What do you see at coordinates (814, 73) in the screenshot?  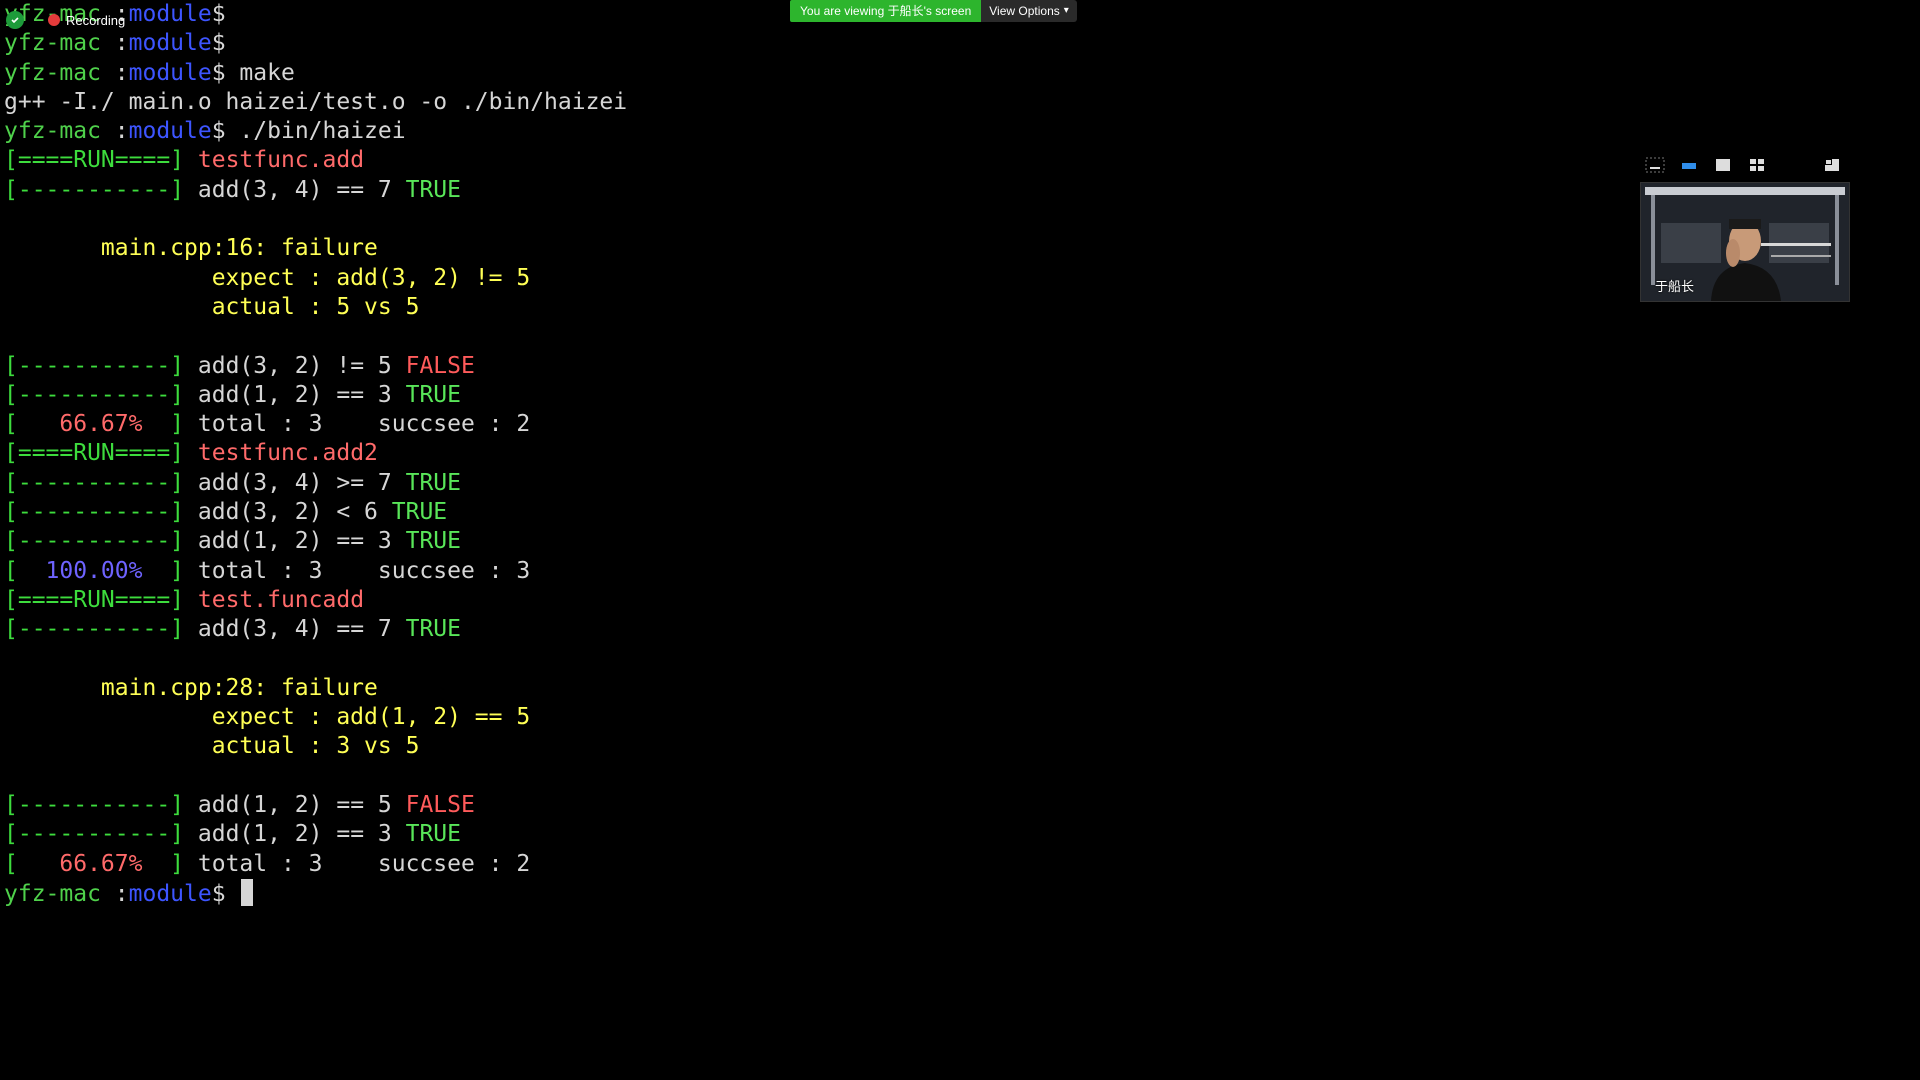 I see `terminal-line: yfz-mac :module$ make` at bounding box center [814, 73].